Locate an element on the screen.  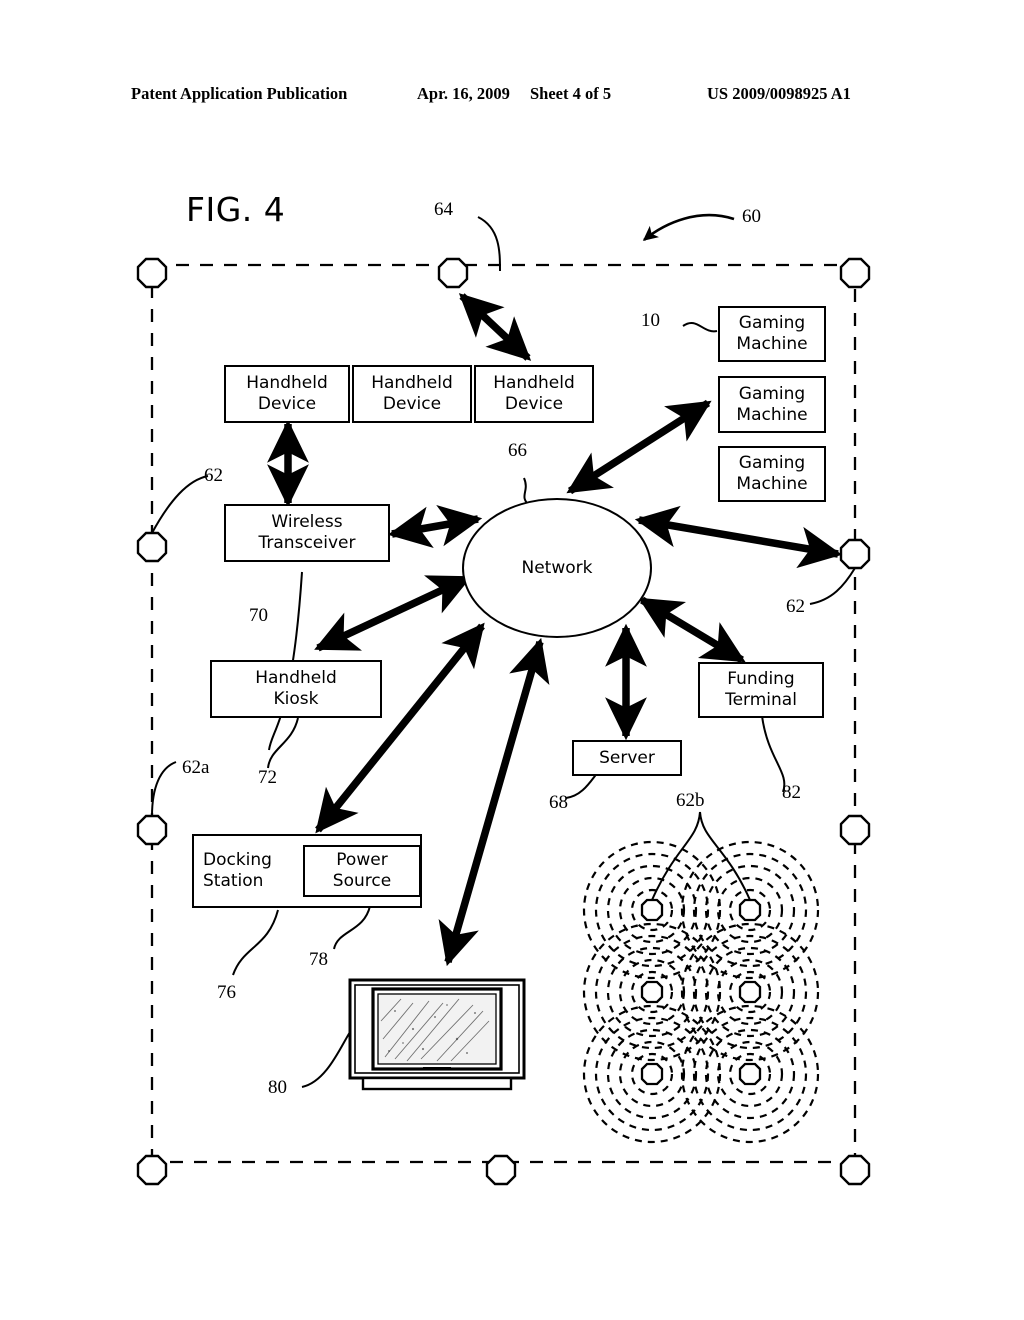
ref-72: 72 is located at coordinates (267, 777).